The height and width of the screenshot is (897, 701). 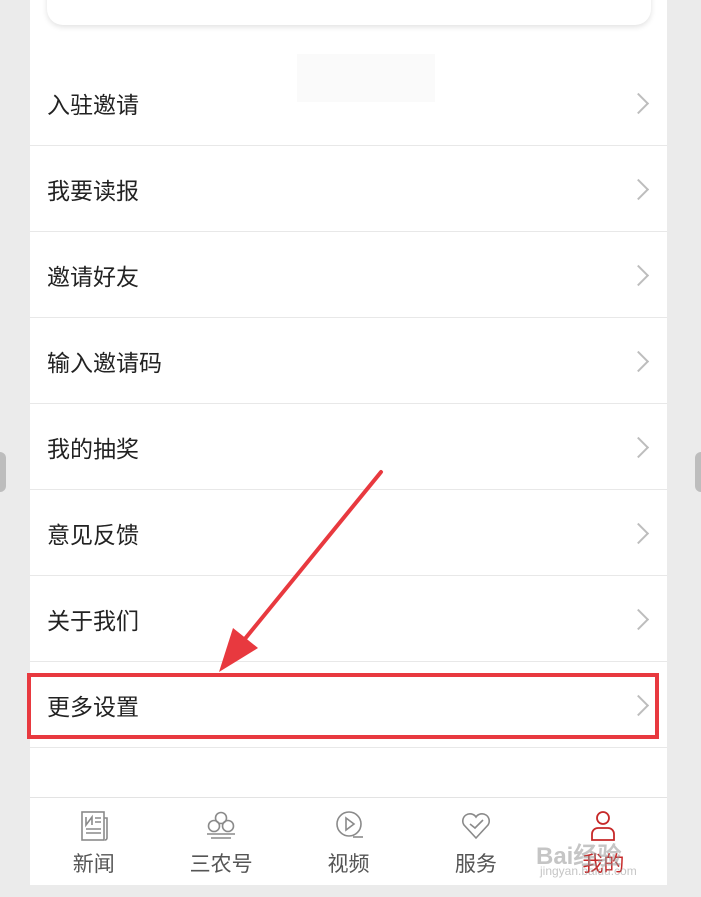 What do you see at coordinates (348, 705) in the screenshot?
I see `menu-item-more-settings: 更多设置` at bounding box center [348, 705].